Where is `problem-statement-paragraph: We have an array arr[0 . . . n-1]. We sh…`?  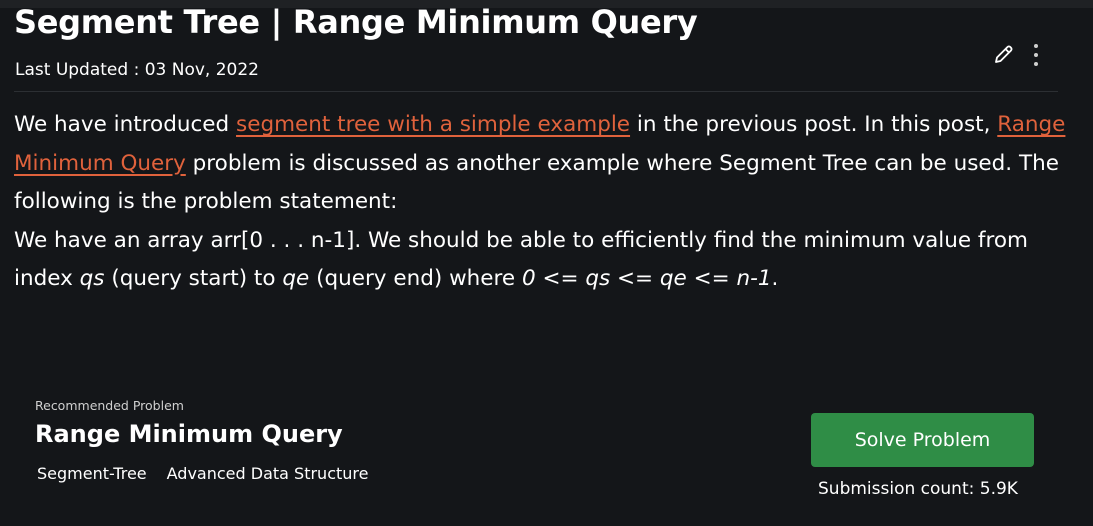 problem-statement-paragraph: We have an array arr[0 . . . n-1]. We sh… is located at coordinates (547, 260).